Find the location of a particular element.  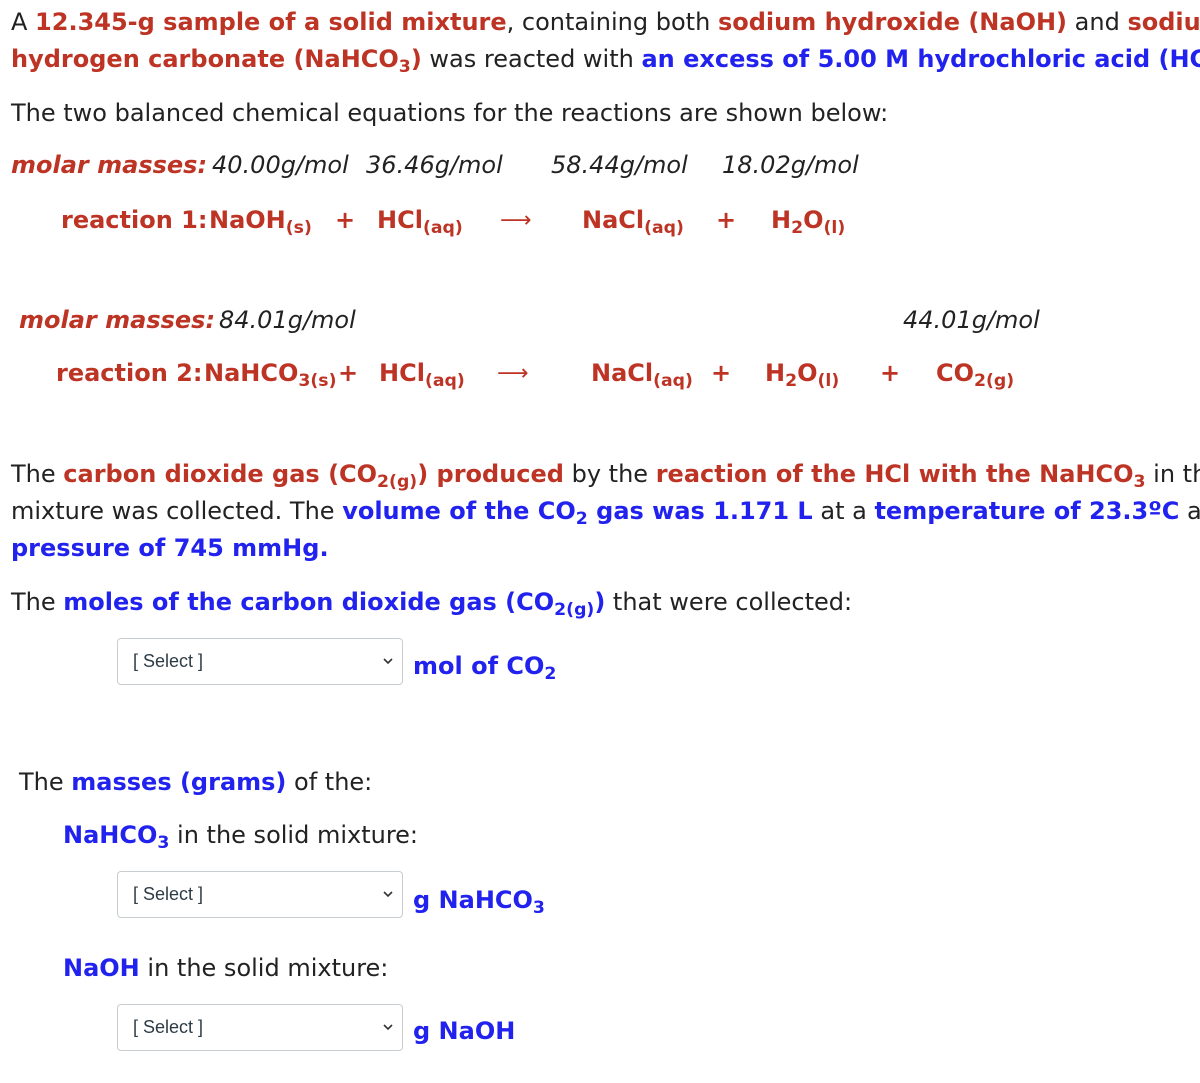

nahco3-mass-select: [ Select ] is located at coordinates (260, 894).